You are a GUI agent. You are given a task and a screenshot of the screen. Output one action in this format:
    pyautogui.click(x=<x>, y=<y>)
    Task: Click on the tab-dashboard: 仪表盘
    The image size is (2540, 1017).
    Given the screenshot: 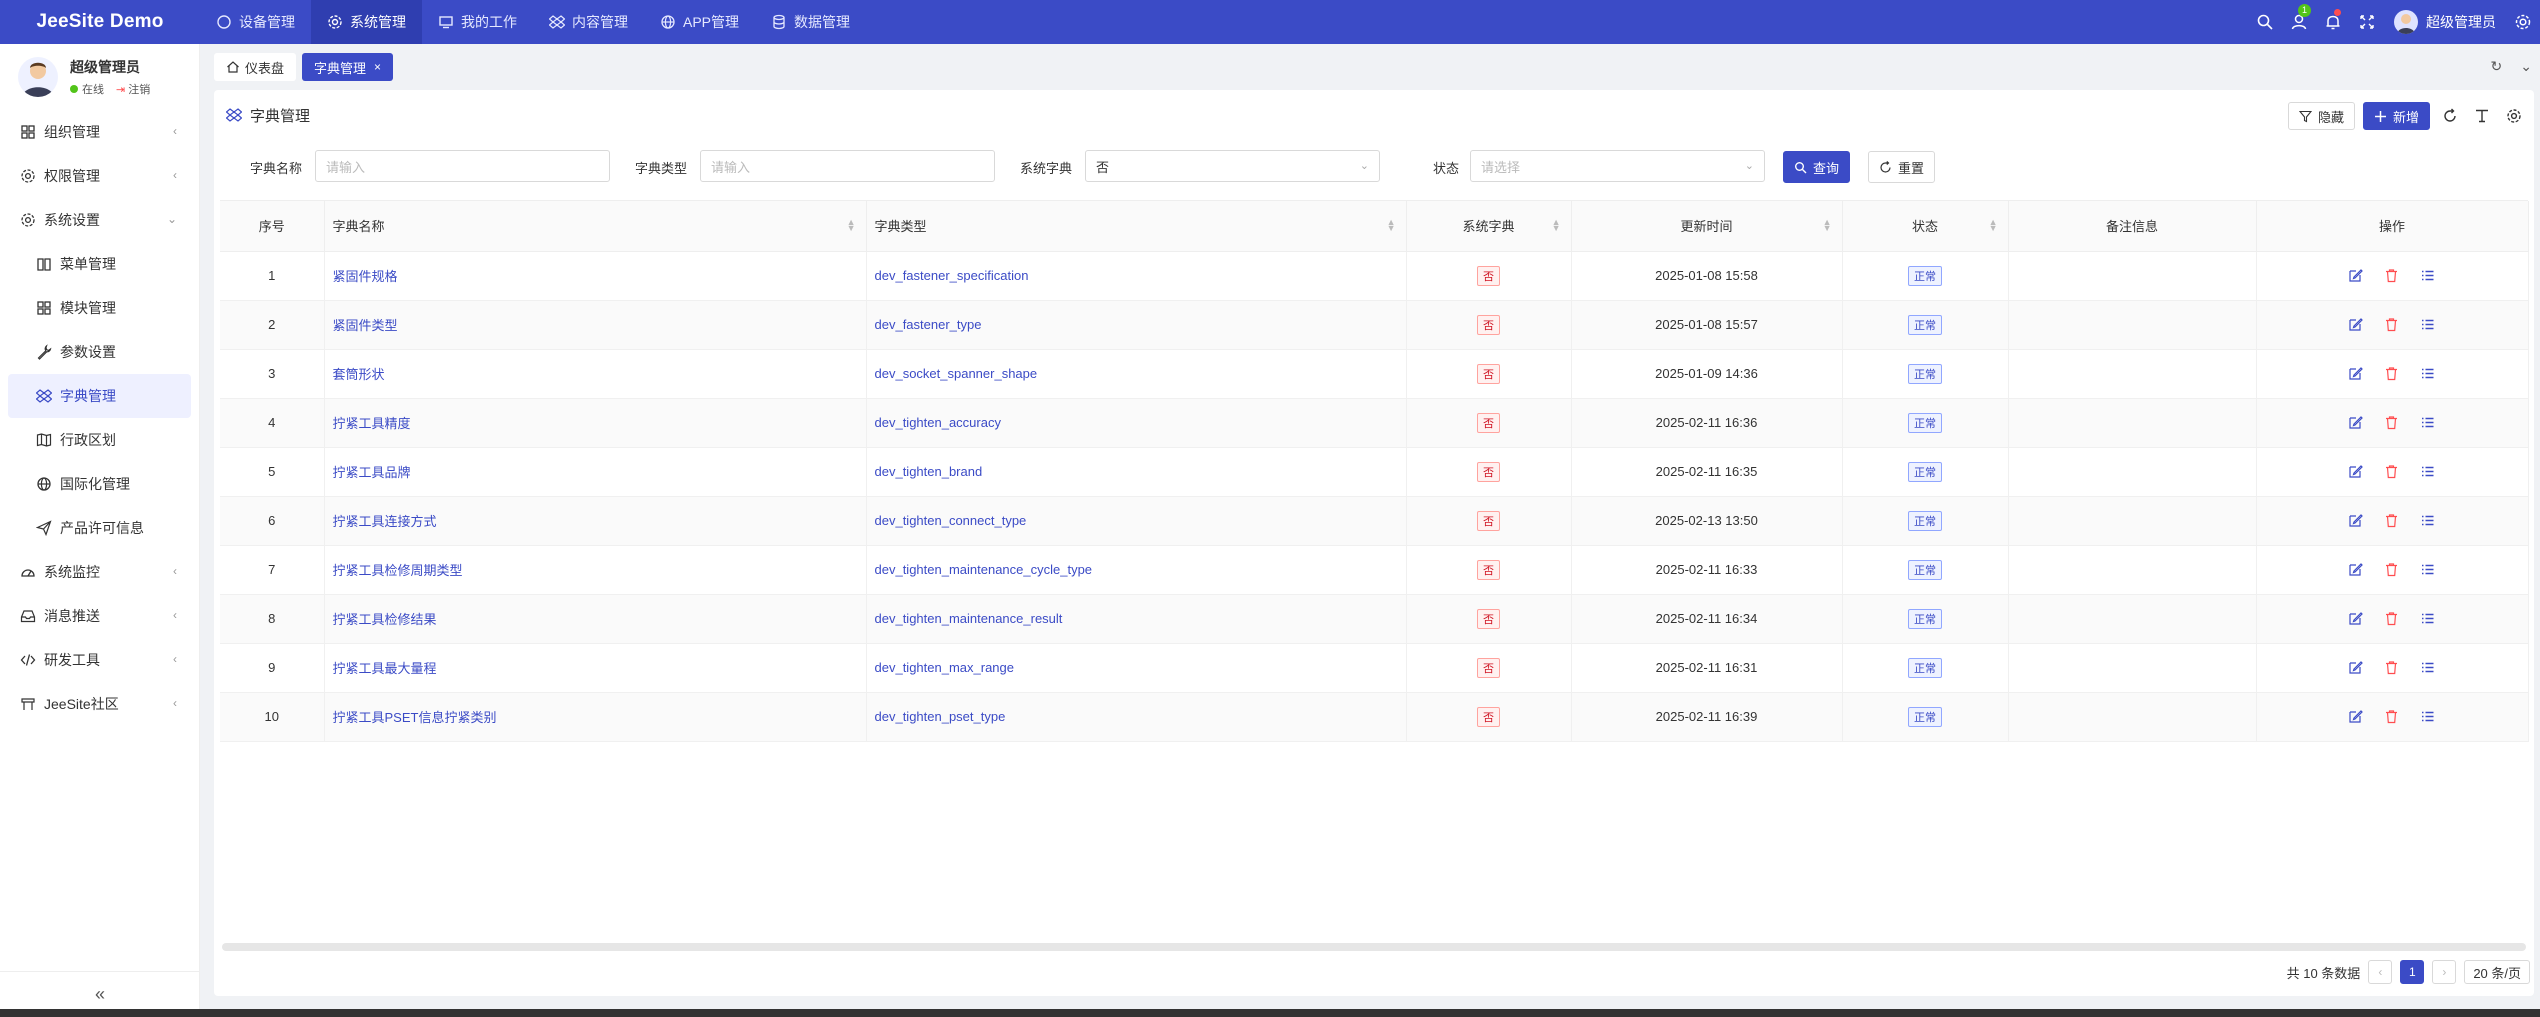 What is the action you would take?
    pyautogui.click(x=255, y=67)
    